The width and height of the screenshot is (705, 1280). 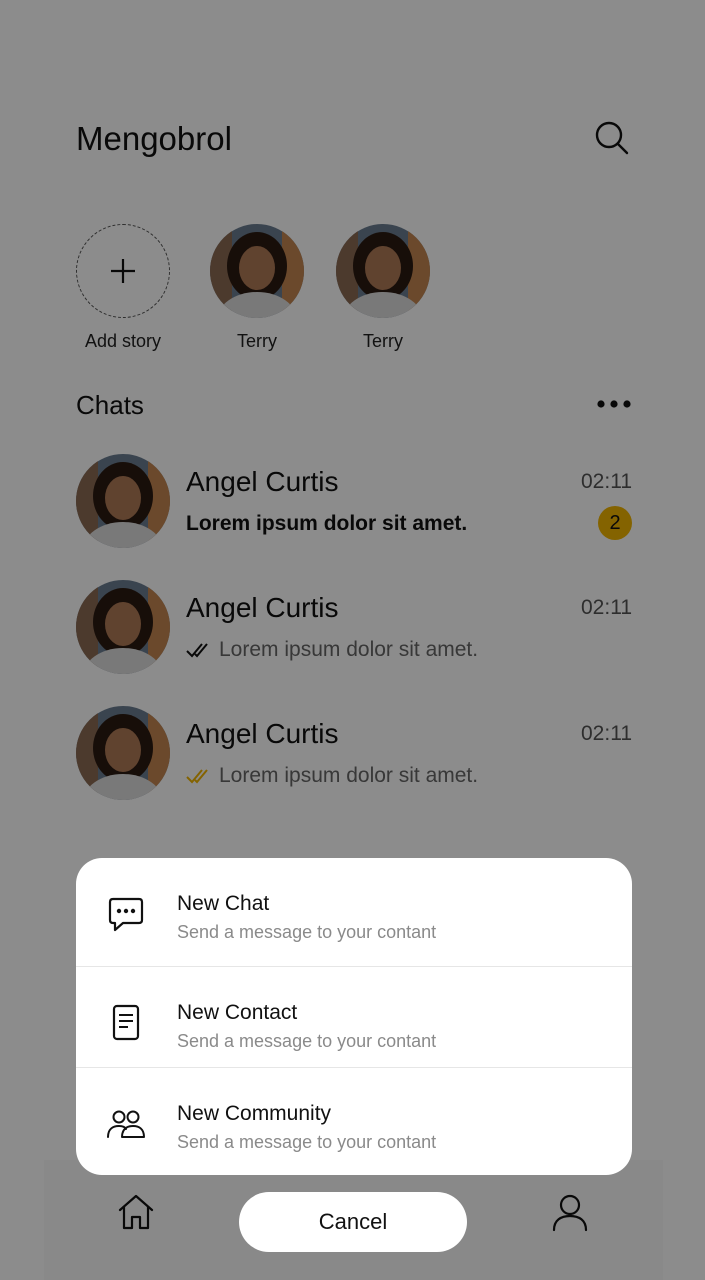 I want to click on option-title: New Community, so click(x=254, y=1113).